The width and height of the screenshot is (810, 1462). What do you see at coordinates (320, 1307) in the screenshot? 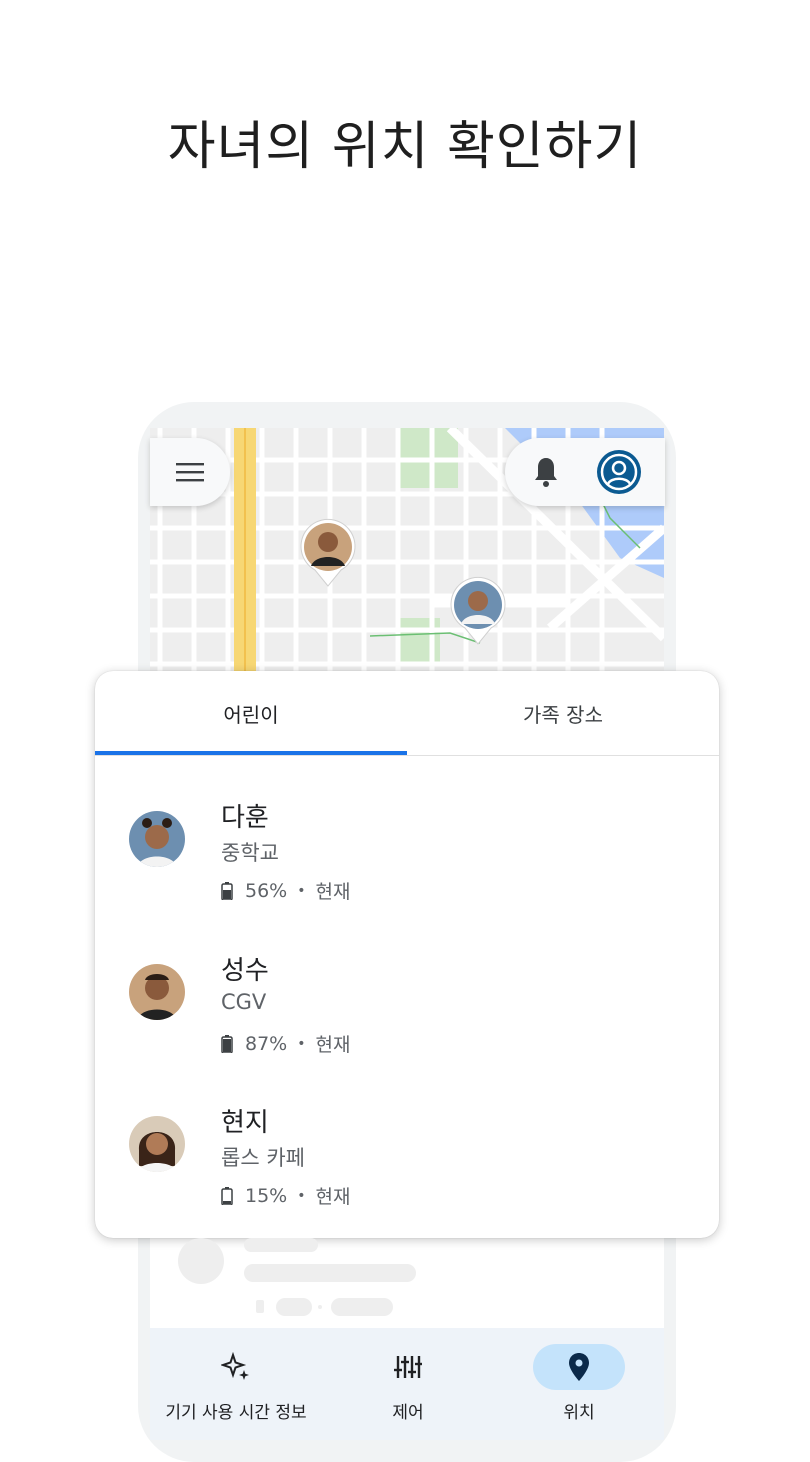
I see `skeleton-dot` at bounding box center [320, 1307].